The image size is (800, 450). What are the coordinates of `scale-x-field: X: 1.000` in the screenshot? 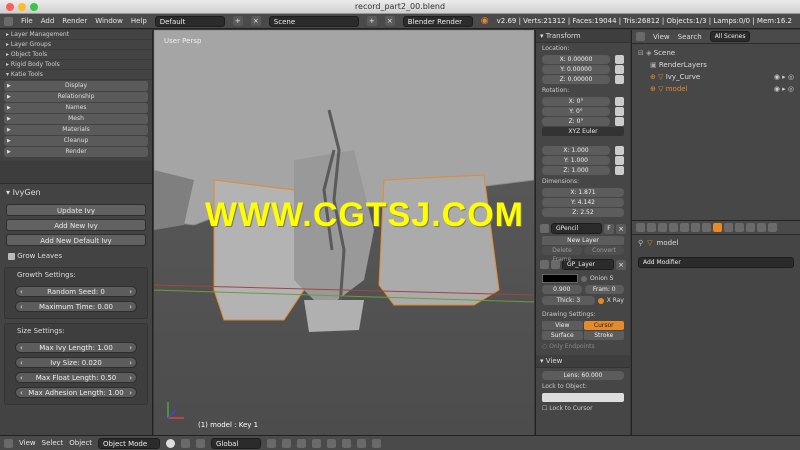 It's located at (583, 150).